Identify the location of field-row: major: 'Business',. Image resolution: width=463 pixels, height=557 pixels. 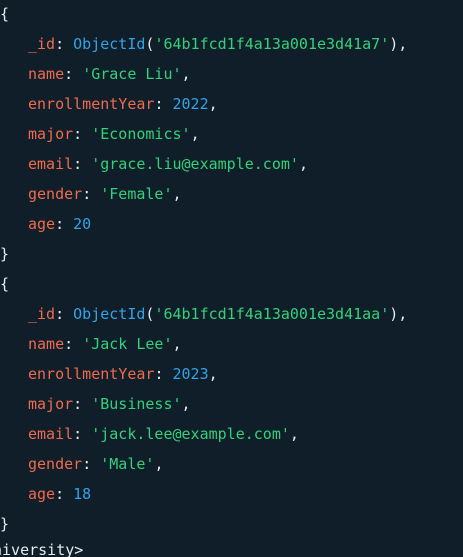
(109, 404).